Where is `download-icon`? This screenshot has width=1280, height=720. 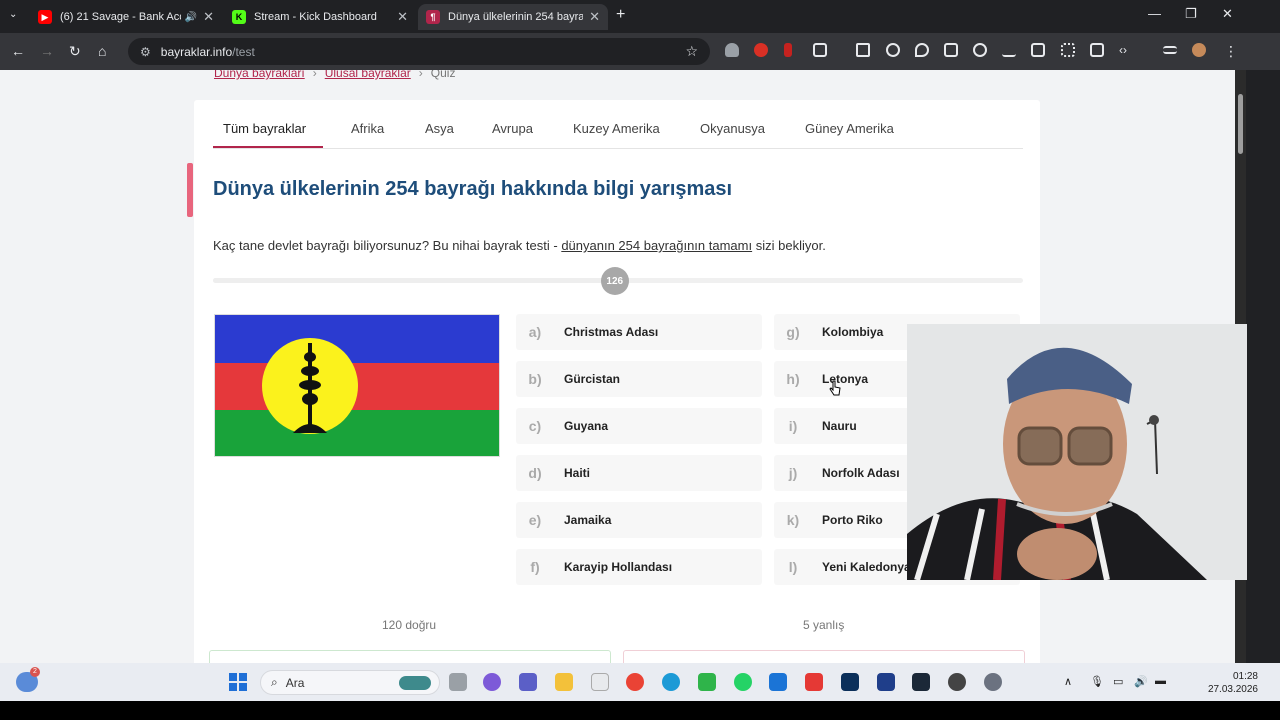
download-icon is located at coordinates (1009, 50).